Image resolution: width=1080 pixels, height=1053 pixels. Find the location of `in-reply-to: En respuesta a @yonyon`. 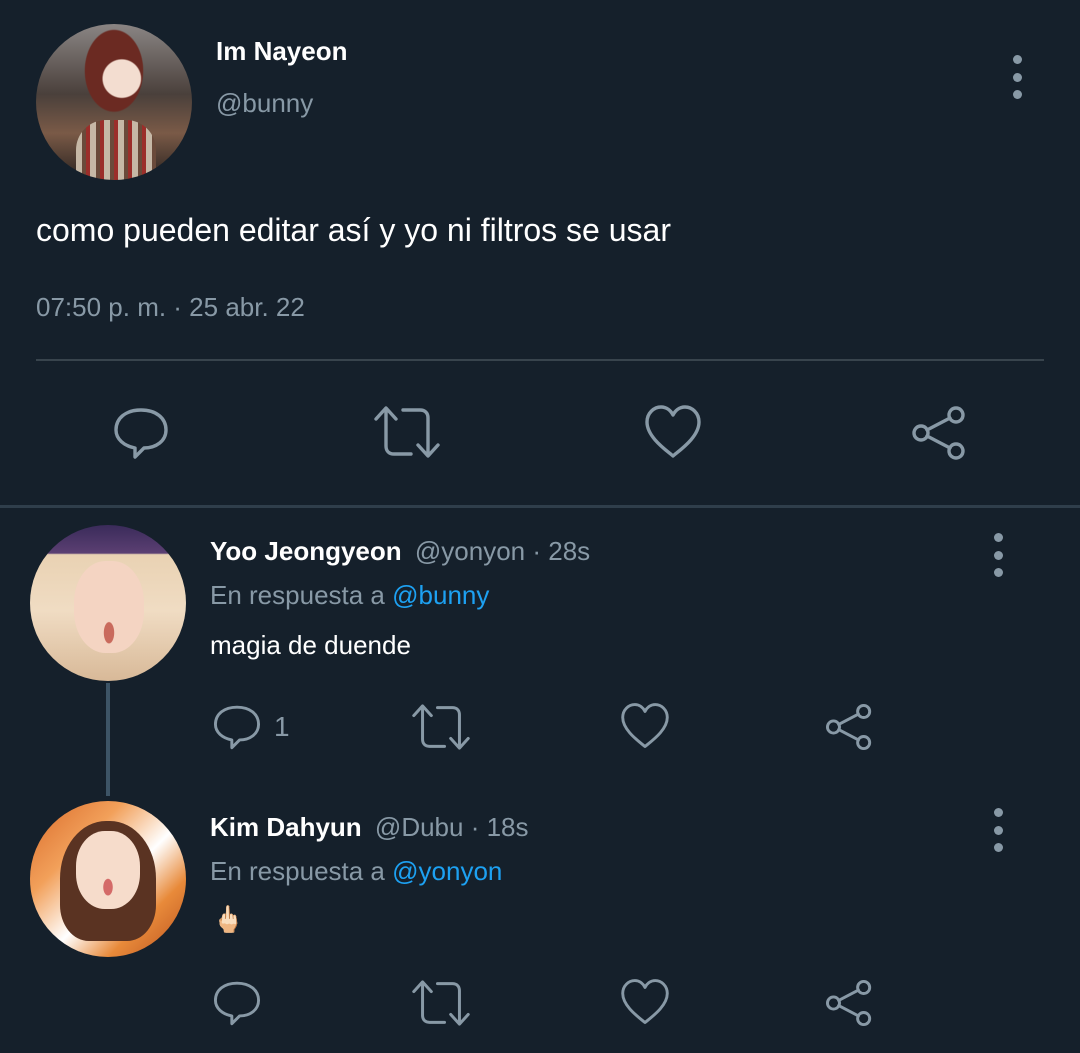

in-reply-to: En respuesta a @yonyon is located at coordinates (356, 871).